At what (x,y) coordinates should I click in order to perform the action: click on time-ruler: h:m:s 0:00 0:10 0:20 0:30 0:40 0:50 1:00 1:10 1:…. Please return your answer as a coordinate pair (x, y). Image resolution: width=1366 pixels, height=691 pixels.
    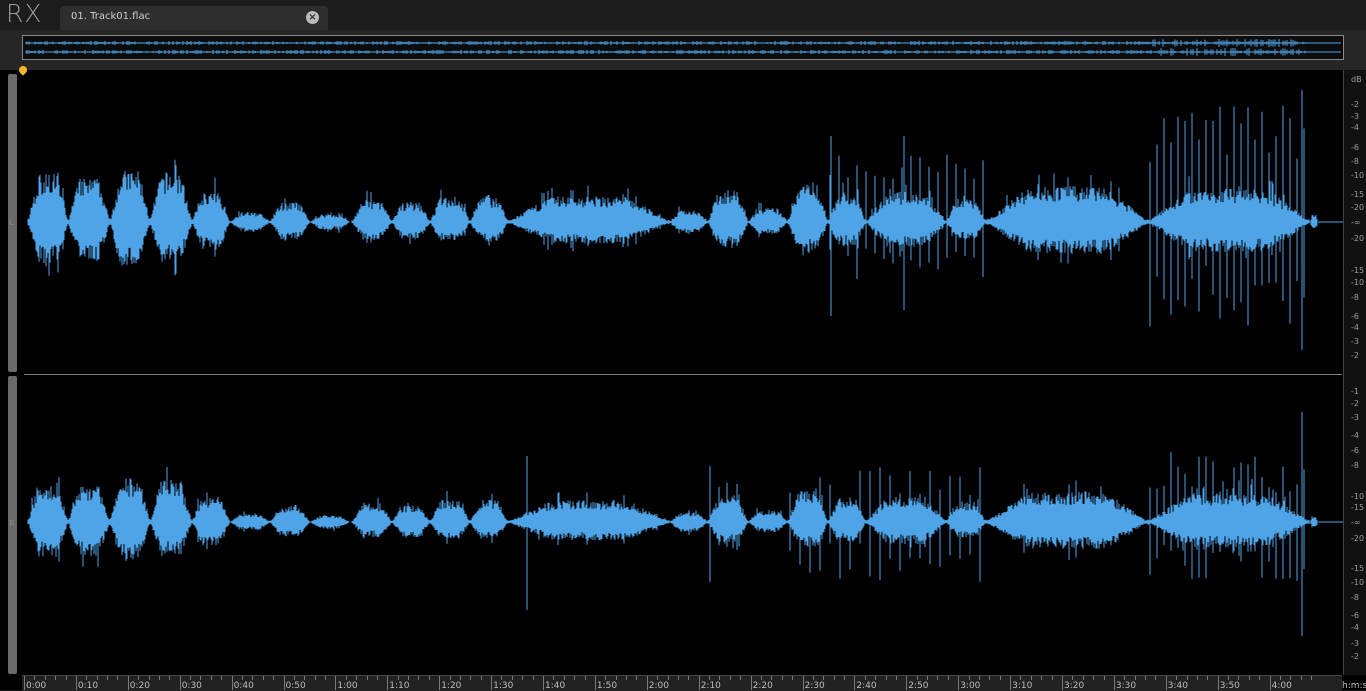
    Looking at the image, I should click on (694, 683).